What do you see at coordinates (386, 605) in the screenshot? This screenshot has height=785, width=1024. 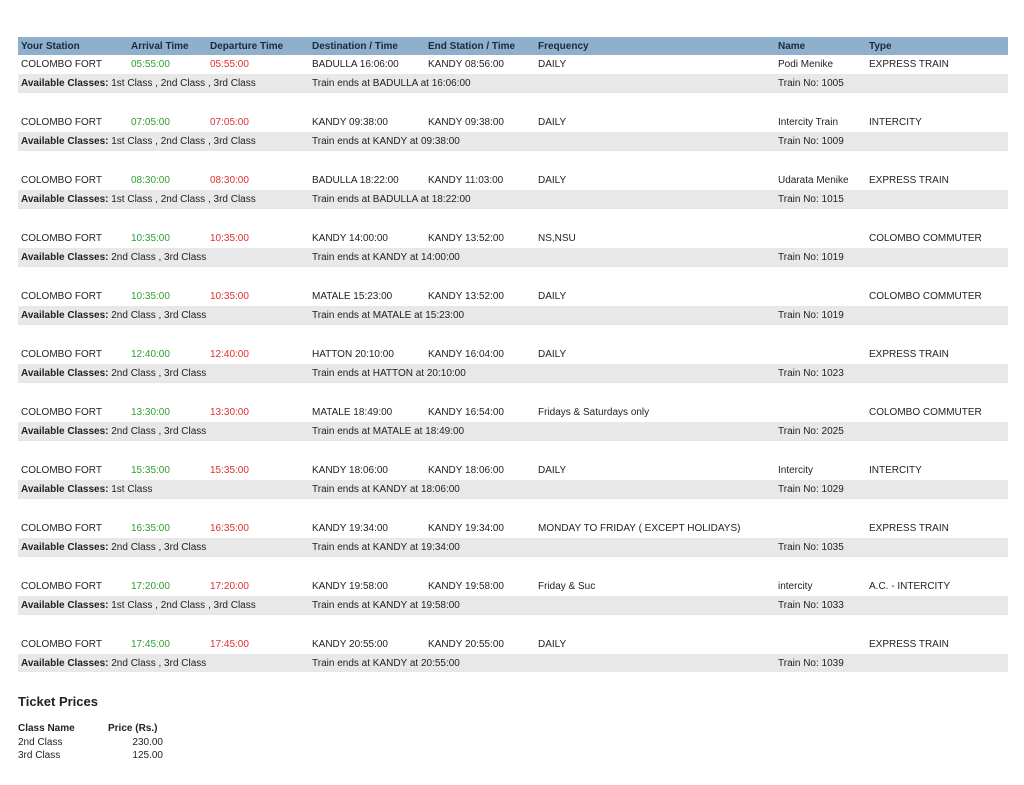 I see `train-ends: Train ends at KANDY at 19:58:00` at bounding box center [386, 605].